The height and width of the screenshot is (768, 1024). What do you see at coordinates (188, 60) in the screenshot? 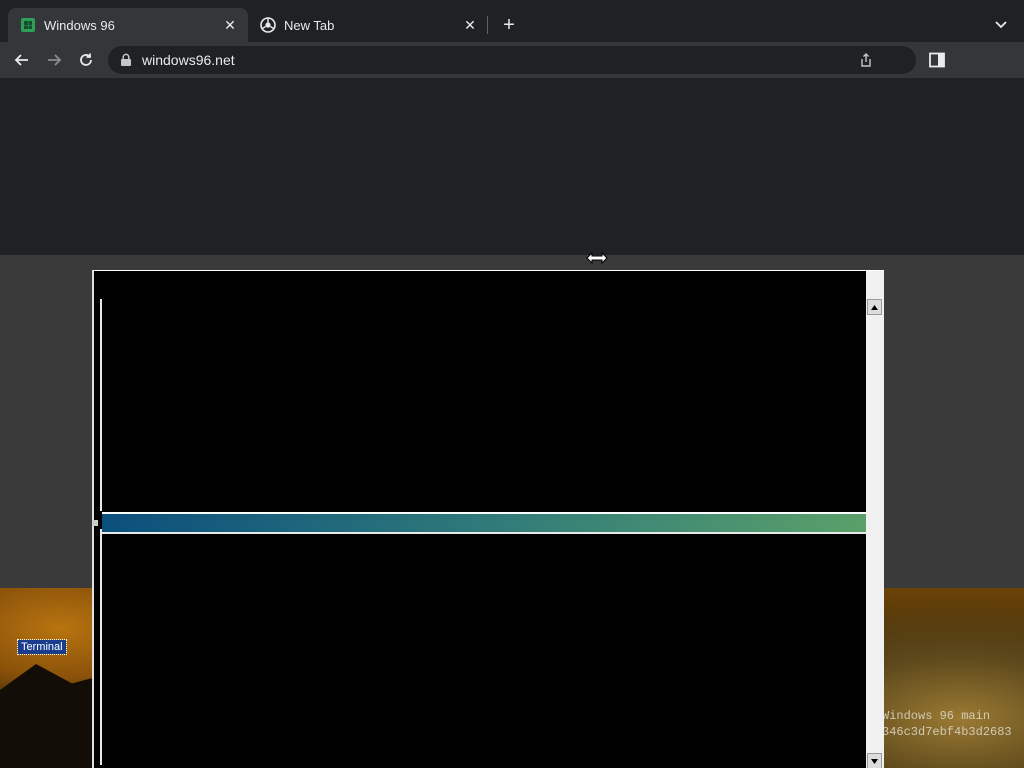
I see `address-url: windows96.net` at bounding box center [188, 60].